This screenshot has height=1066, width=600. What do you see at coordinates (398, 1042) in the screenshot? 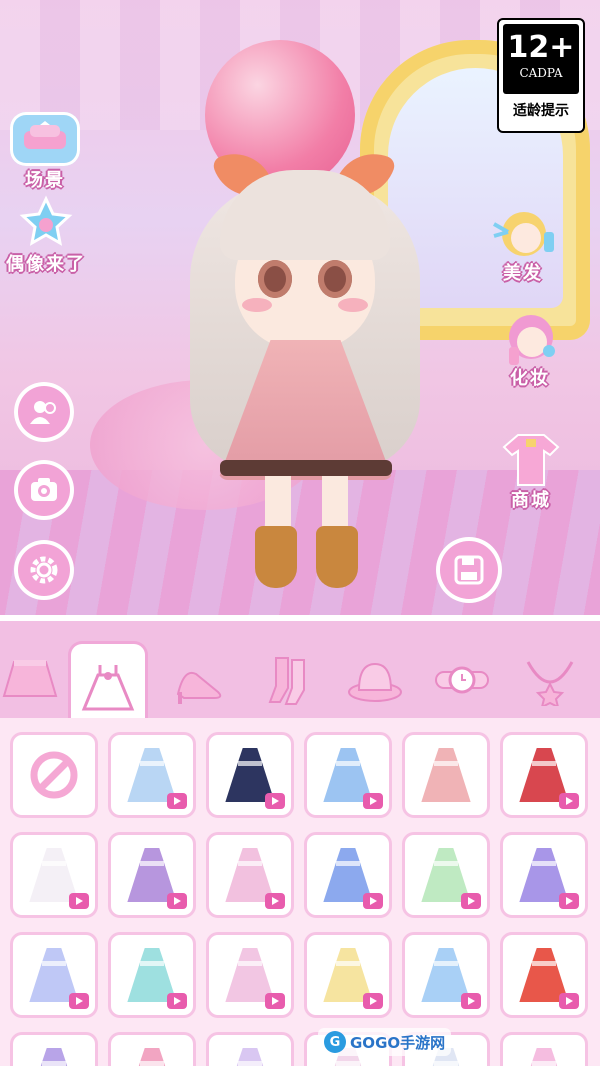
I see `watermark-text: GOGO手游网` at bounding box center [398, 1042].